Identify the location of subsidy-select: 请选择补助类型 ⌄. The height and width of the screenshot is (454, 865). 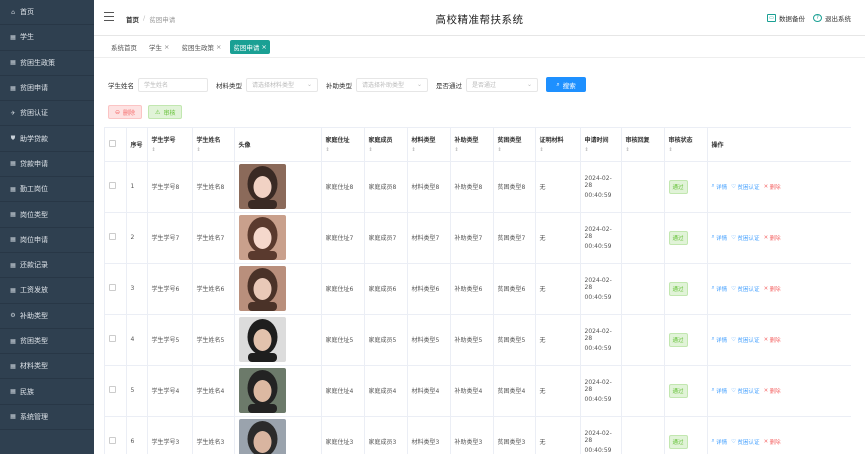
(392, 84).